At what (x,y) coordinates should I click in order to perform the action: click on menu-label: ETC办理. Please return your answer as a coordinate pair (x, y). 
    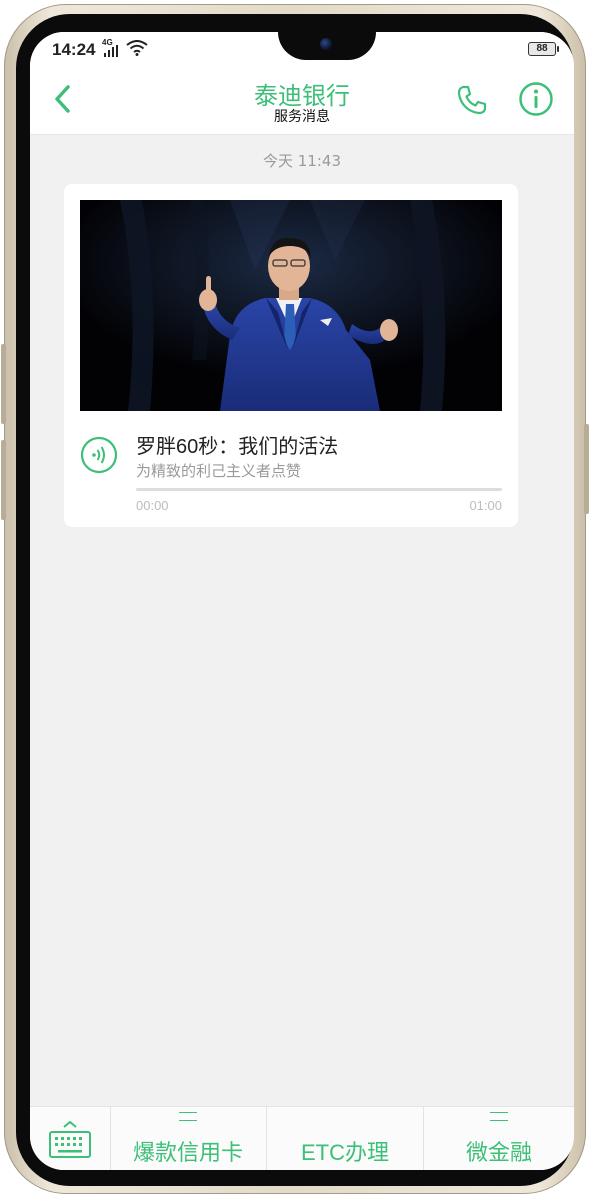
    Looking at the image, I should click on (344, 1152).